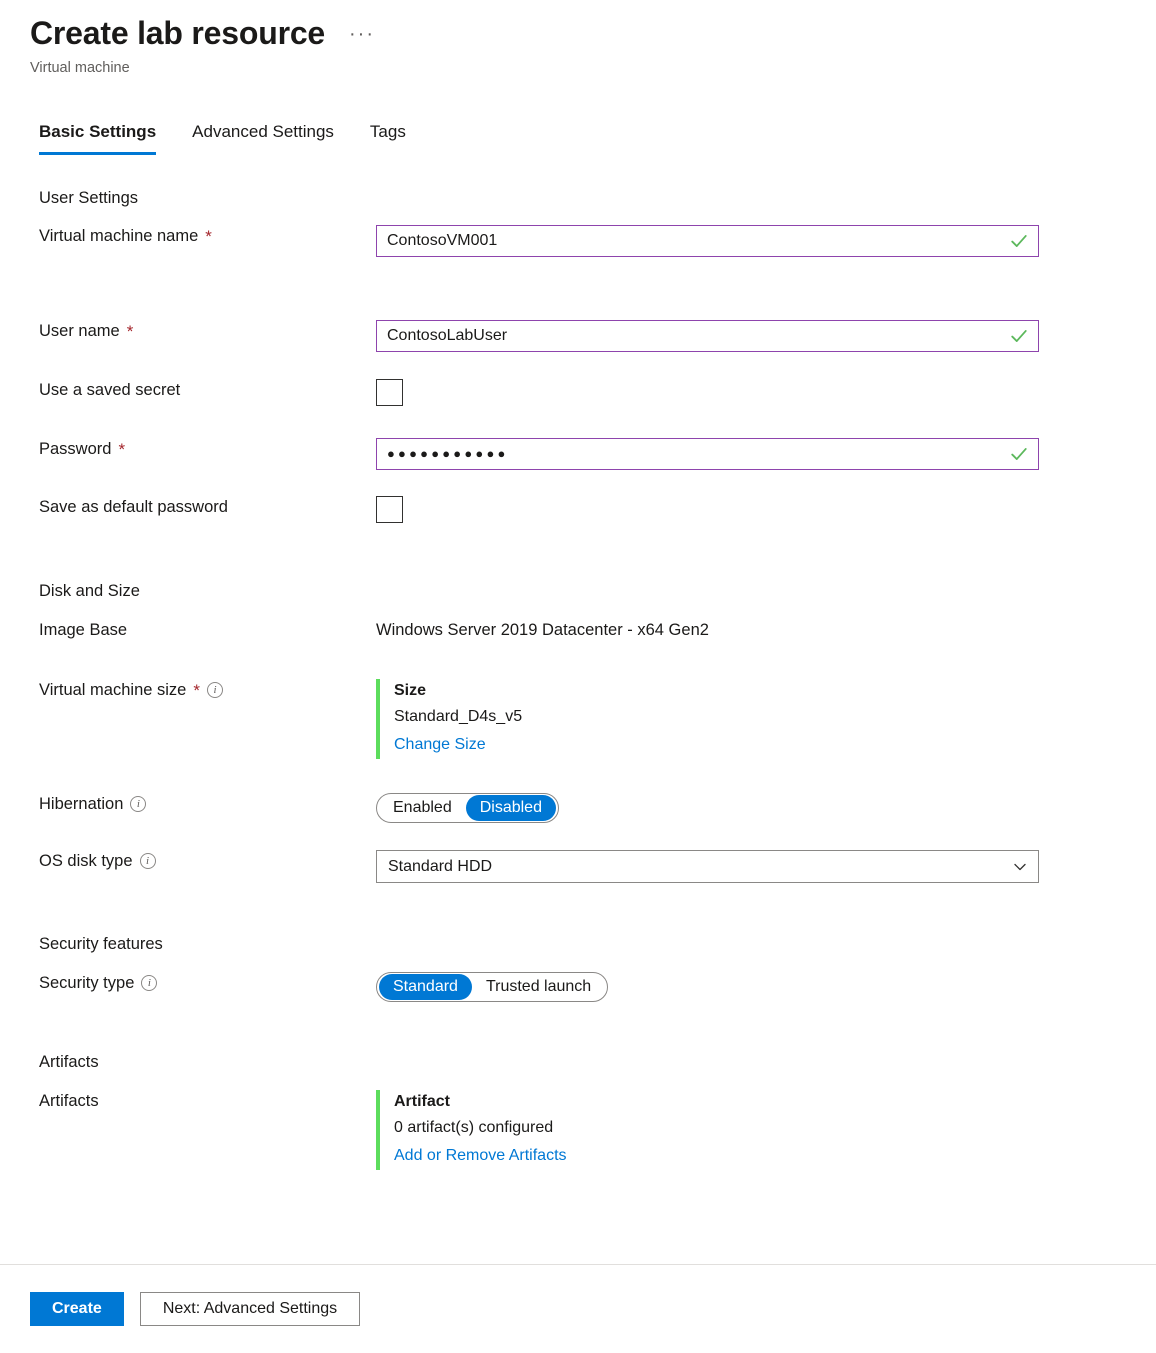  I want to click on field-row-os-disk-type: OS disk type i Standard HDD, so click(578, 866).